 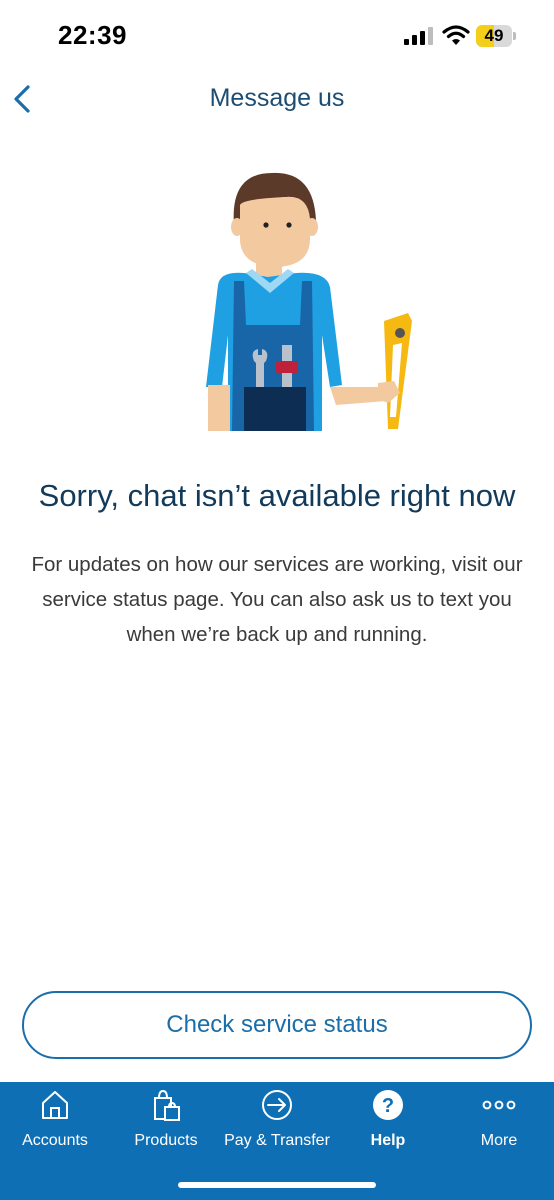 What do you see at coordinates (309, 301) in the screenshot?
I see `technician-illustration` at bounding box center [309, 301].